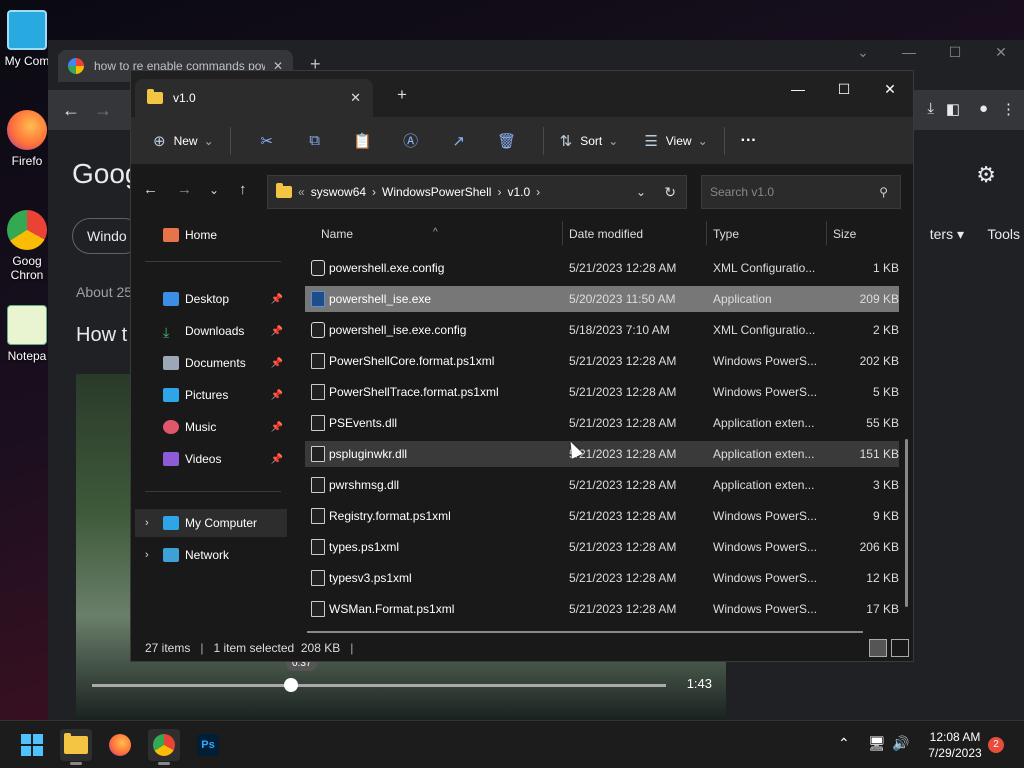  I want to click on rename-icon: Ⓐ, so click(411, 140).